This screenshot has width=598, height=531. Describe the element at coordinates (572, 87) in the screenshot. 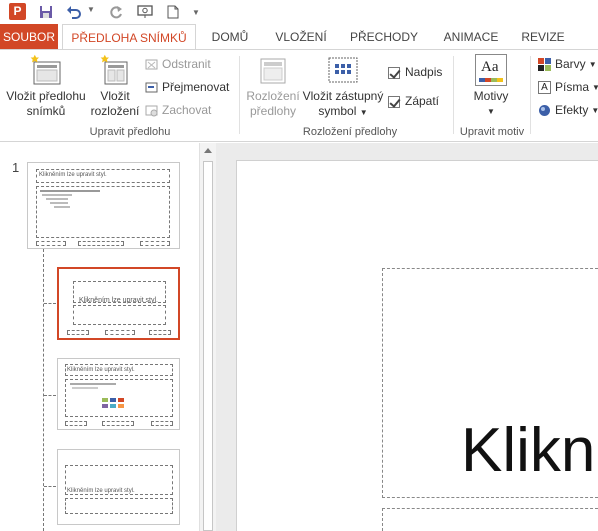

I see `fonts-label: Písma` at that location.